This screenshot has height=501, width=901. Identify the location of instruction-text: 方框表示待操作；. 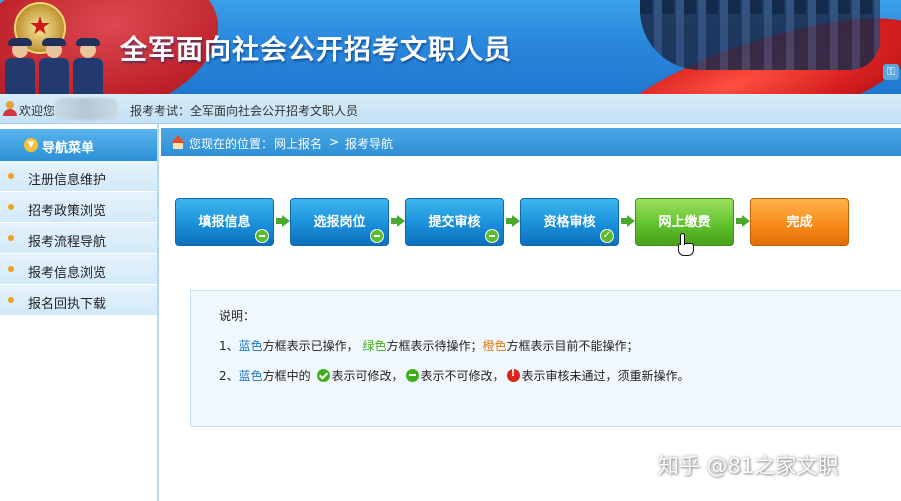
(434, 346).